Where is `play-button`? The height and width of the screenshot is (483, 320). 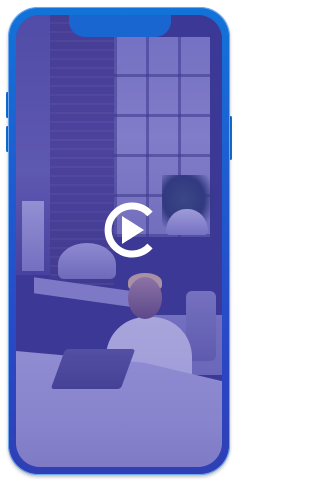
play-button is located at coordinates (130, 230).